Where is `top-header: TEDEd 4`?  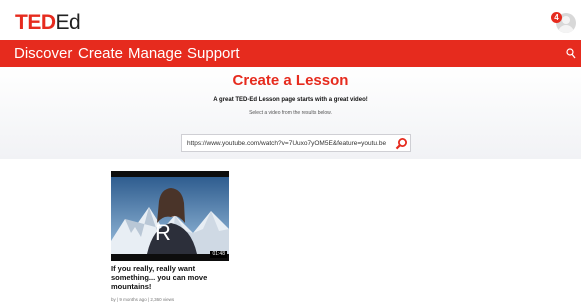 top-header: TEDEd 4 is located at coordinates (290, 20).